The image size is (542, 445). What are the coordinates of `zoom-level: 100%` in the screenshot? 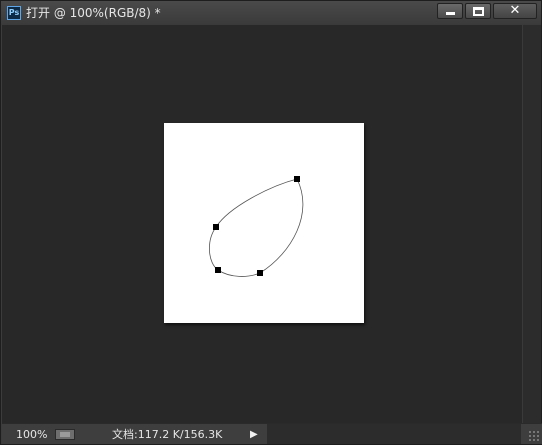 It's located at (31, 434).